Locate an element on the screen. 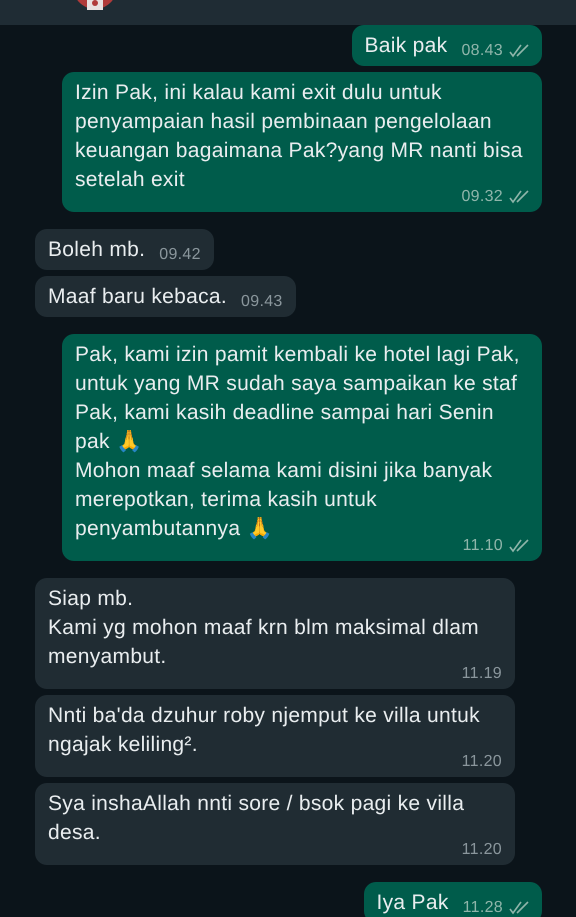 The height and width of the screenshot is (917, 576). incoming-message-bubble: Boleh mb. 09.42 is located at coordinates (124, 249).